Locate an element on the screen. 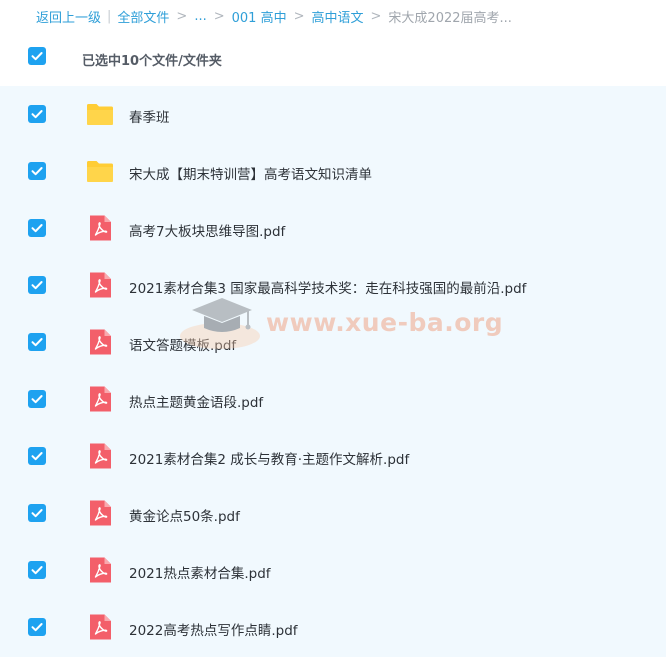  folder-row: 春季班 is located at coordinates (333, 114).